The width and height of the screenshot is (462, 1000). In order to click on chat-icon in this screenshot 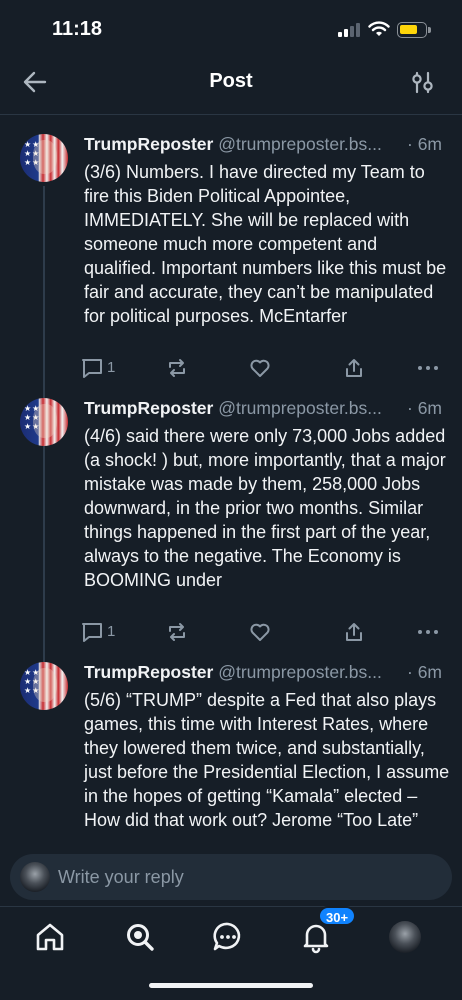, I will do `click(227, 936)`.